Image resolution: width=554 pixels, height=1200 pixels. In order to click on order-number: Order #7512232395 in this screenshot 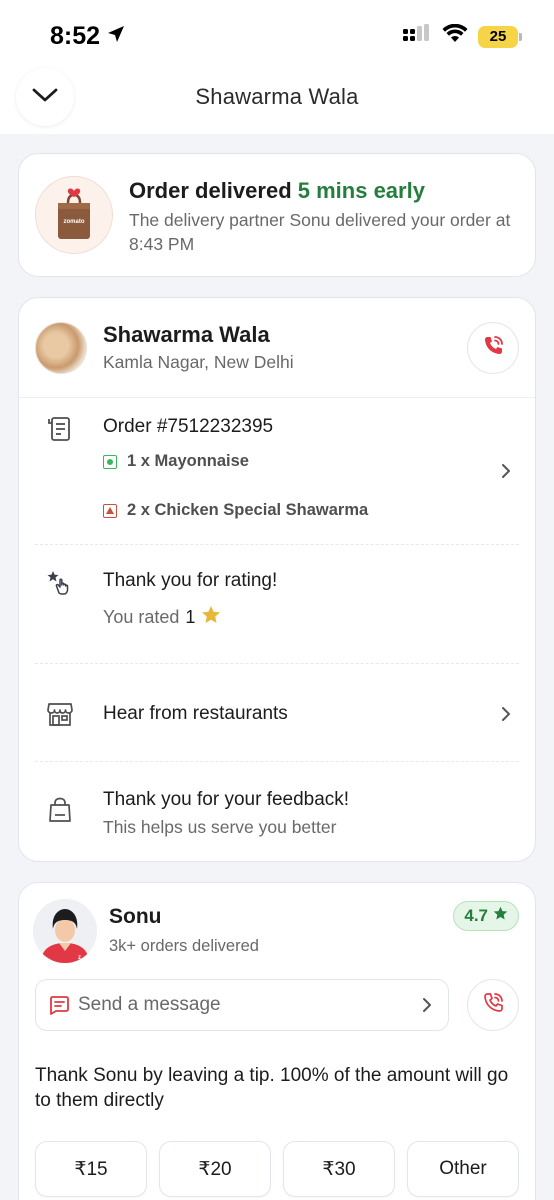, I will do `click(188, 426)`.